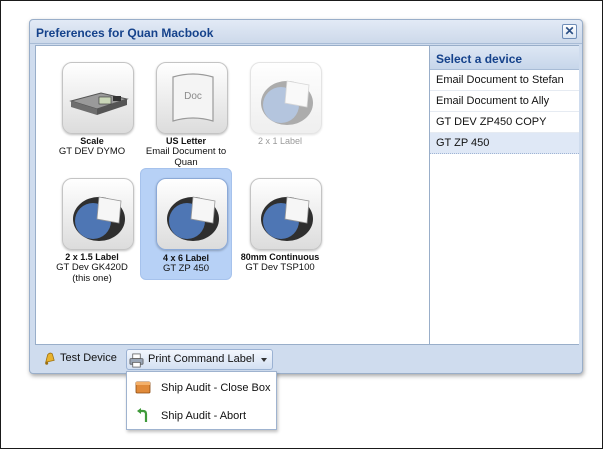 The width and height of the screenshot is (603, 449). I want to click on test-device-button: Test Device, so click(80, 359).